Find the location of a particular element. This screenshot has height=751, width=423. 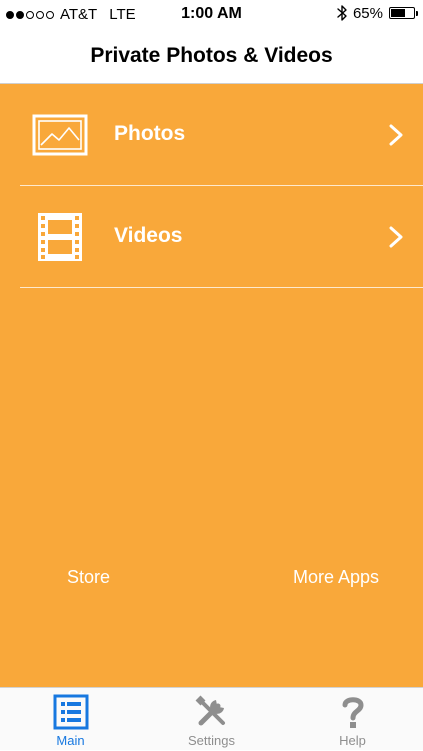

tab-bar: Main Settings Help is located at coordinates (211, 718).